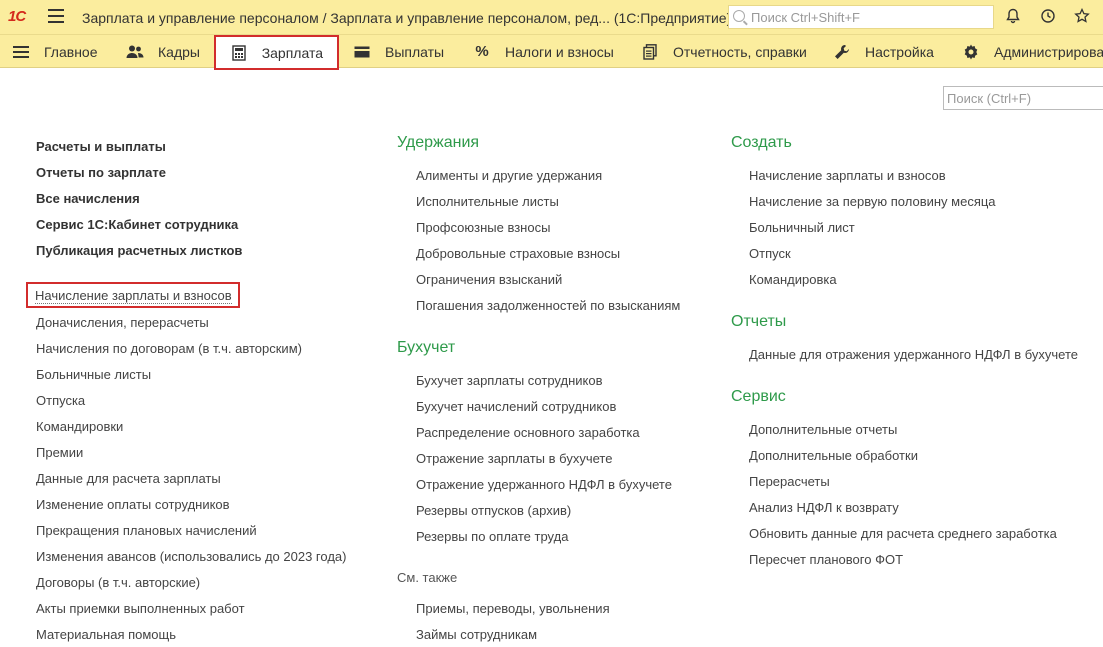  I want to click on list-item: Перерасчеты, so click(789, 481).